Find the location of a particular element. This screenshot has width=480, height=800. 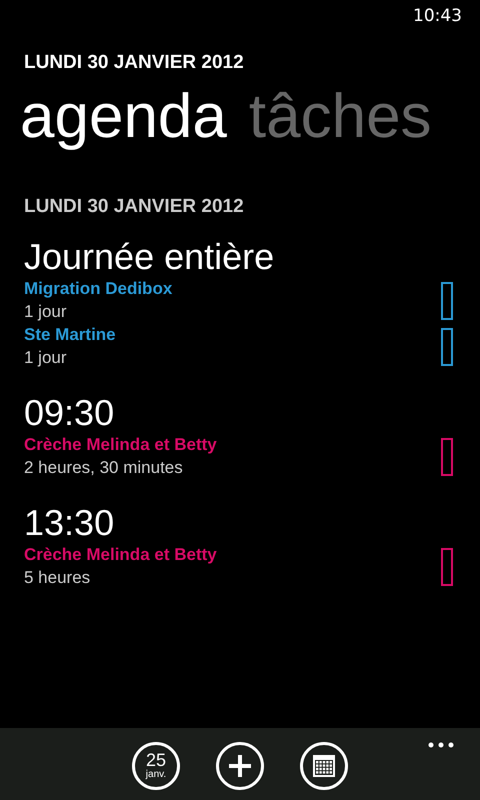

add-button is located at coordinates (240, 766).